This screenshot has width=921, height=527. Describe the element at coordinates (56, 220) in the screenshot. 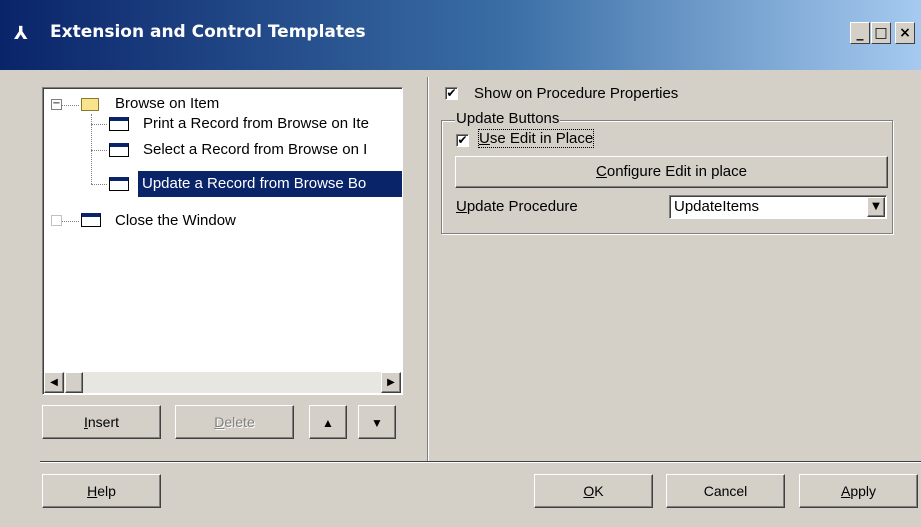

I see `tree-node-icon` at that location.